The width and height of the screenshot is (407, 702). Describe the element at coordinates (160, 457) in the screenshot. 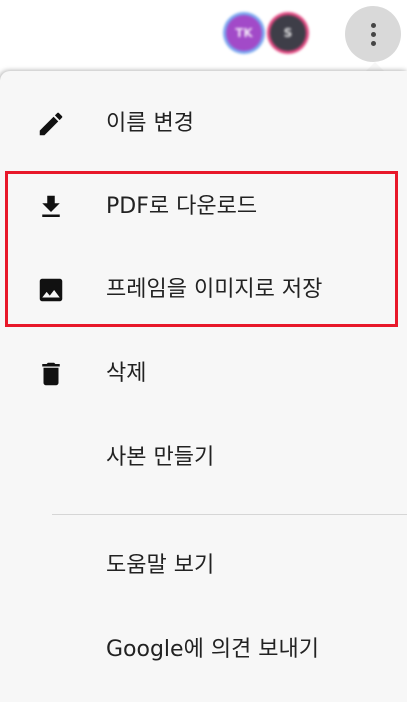

I see `menu-item-label: 사본 만들기` at that location.